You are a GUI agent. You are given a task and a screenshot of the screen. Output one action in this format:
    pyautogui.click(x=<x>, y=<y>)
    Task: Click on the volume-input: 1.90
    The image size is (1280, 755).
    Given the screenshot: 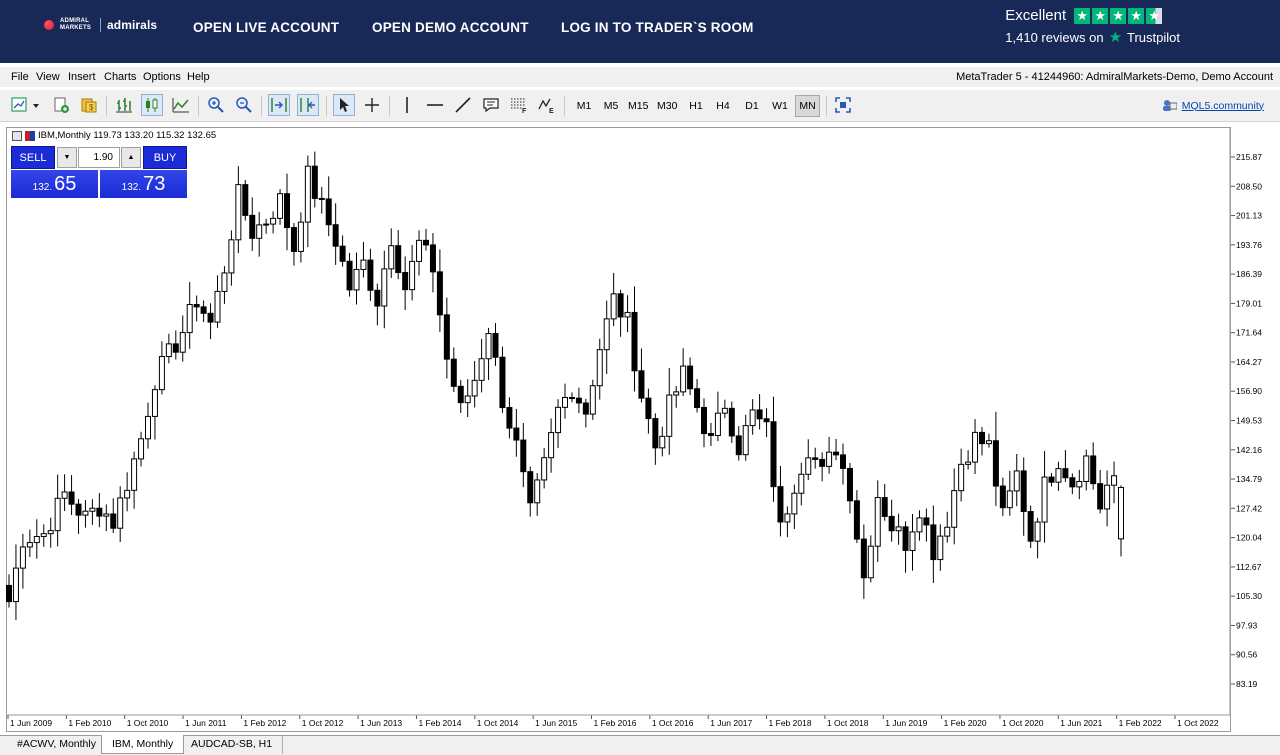 What is the action you would take?
    pyautogui.click(x=99, y=157)
    